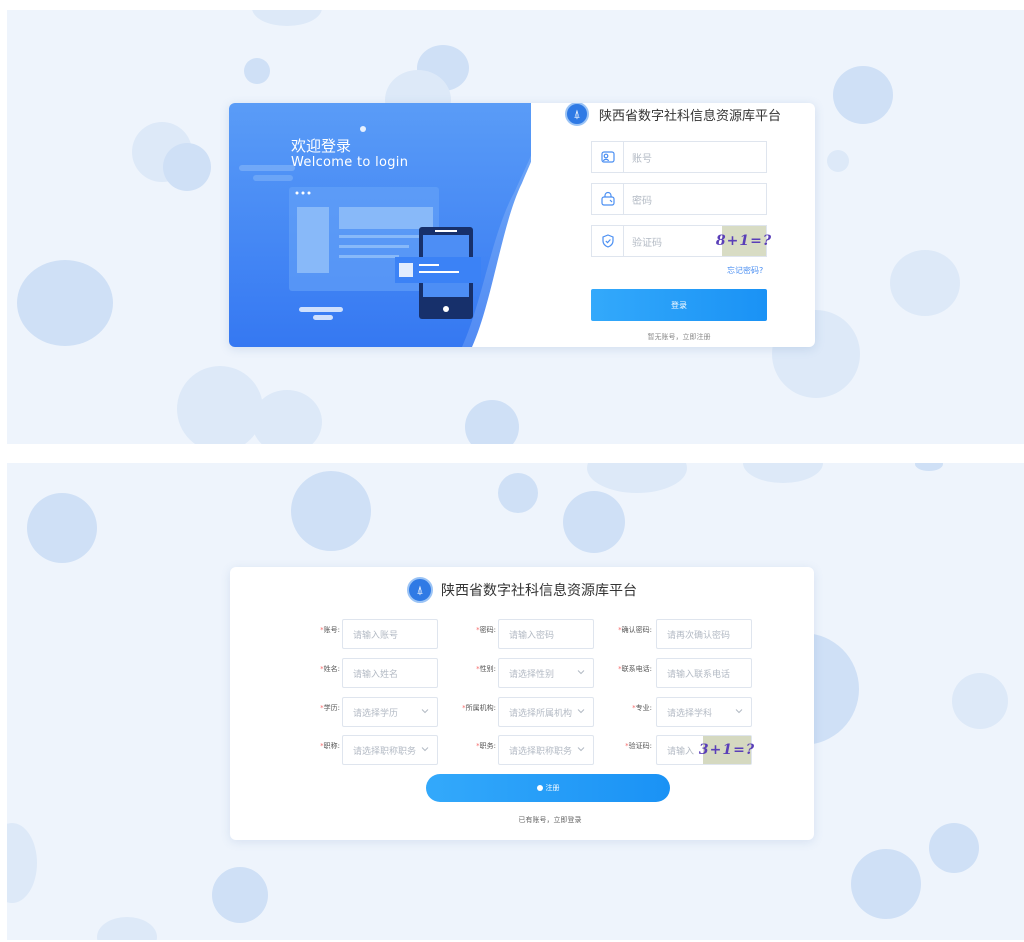  I want to click on phone-input: 请输入联系电话, so click(704, 673).